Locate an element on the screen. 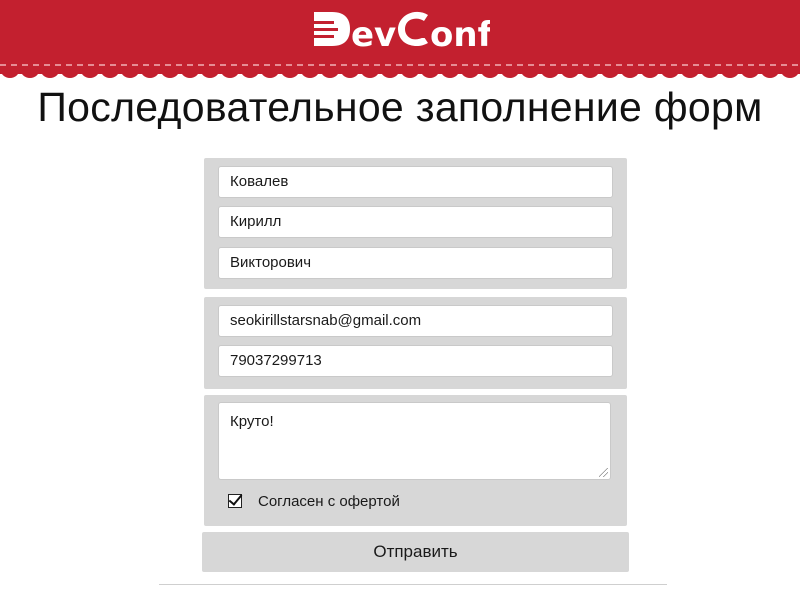 This screenshot has width=800, height=600. comment-textarea: Круто! is located at coordinates (414, 441).